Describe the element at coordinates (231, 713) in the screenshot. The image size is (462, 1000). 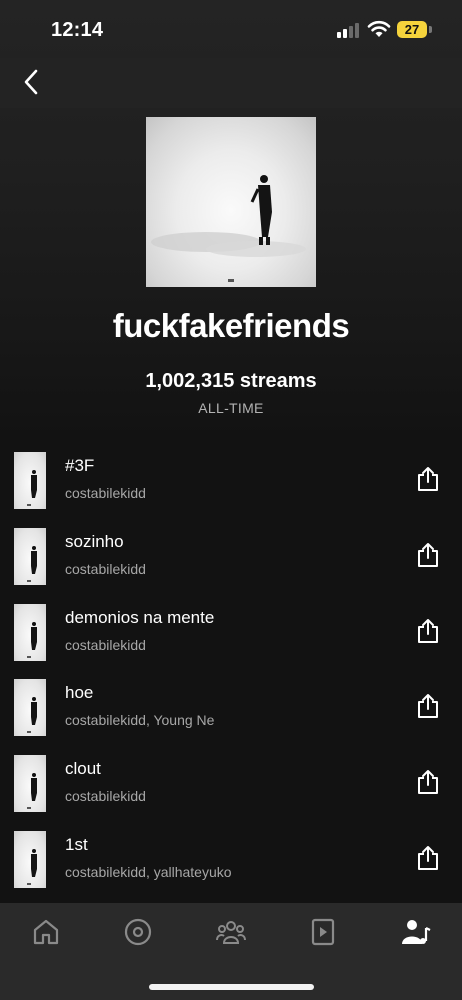
I see `track-row: hoe costabilekidd, Young Ne` at that location.